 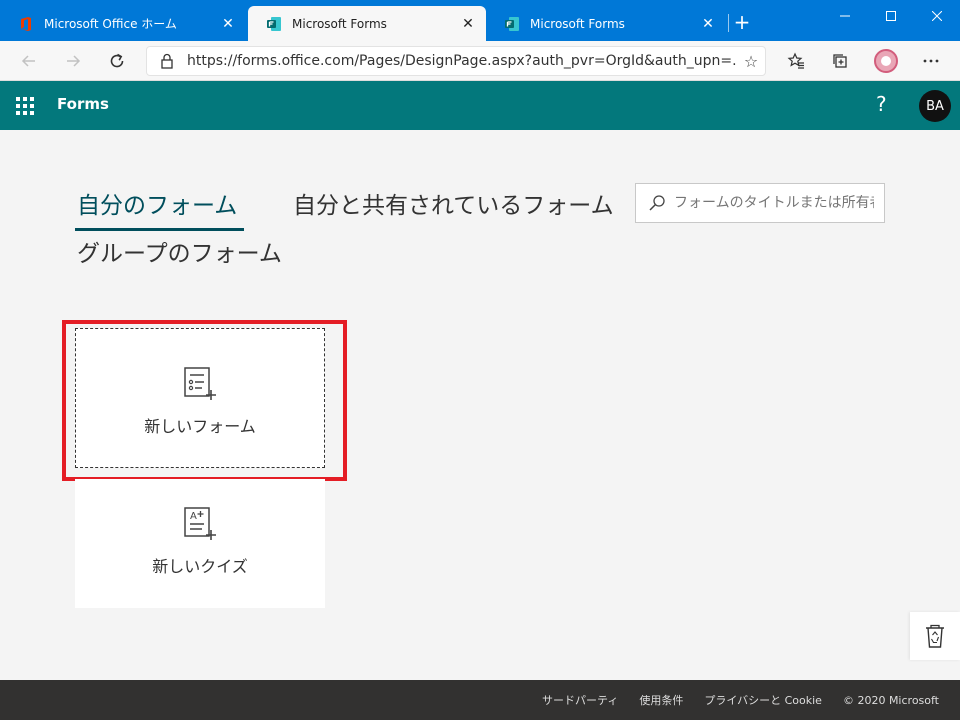 What do you see at coordinates (763, 700) in the screenshot?
I see `footer-link-privacy: プライバシーと Cookie` at bounding box center [763, 700].